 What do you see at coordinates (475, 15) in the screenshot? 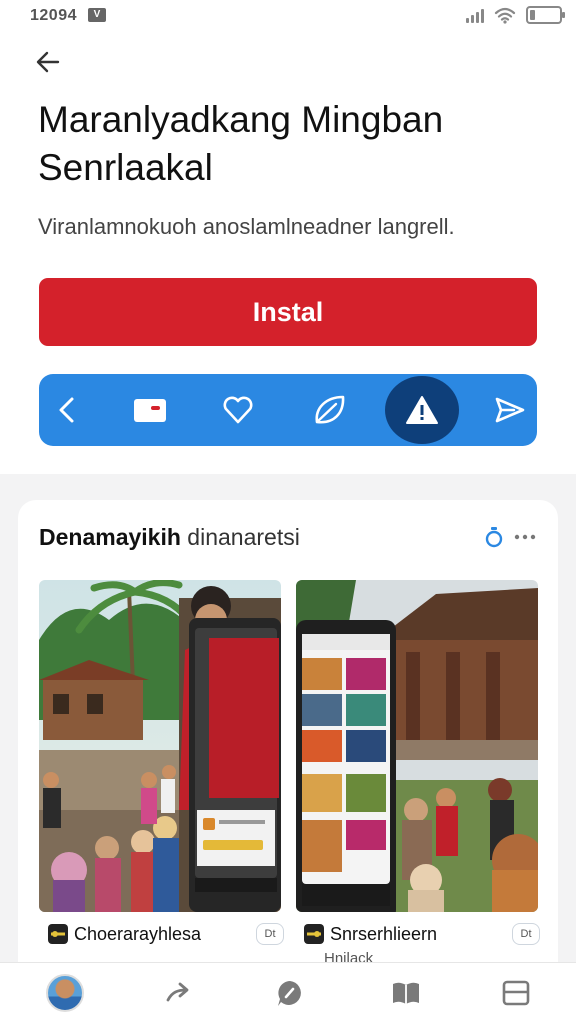
I see `signal-icon` at bounding box center [475, 15].